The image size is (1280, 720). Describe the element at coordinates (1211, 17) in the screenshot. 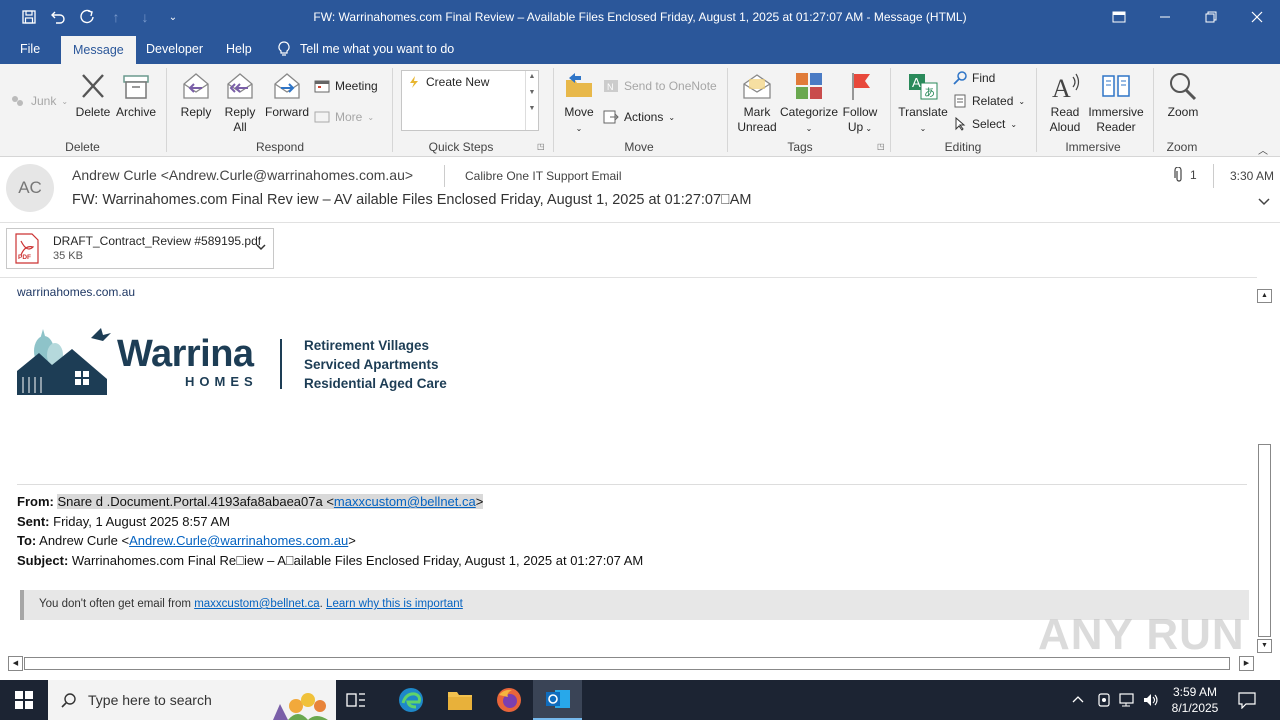

I see `maximize-button` at that location.